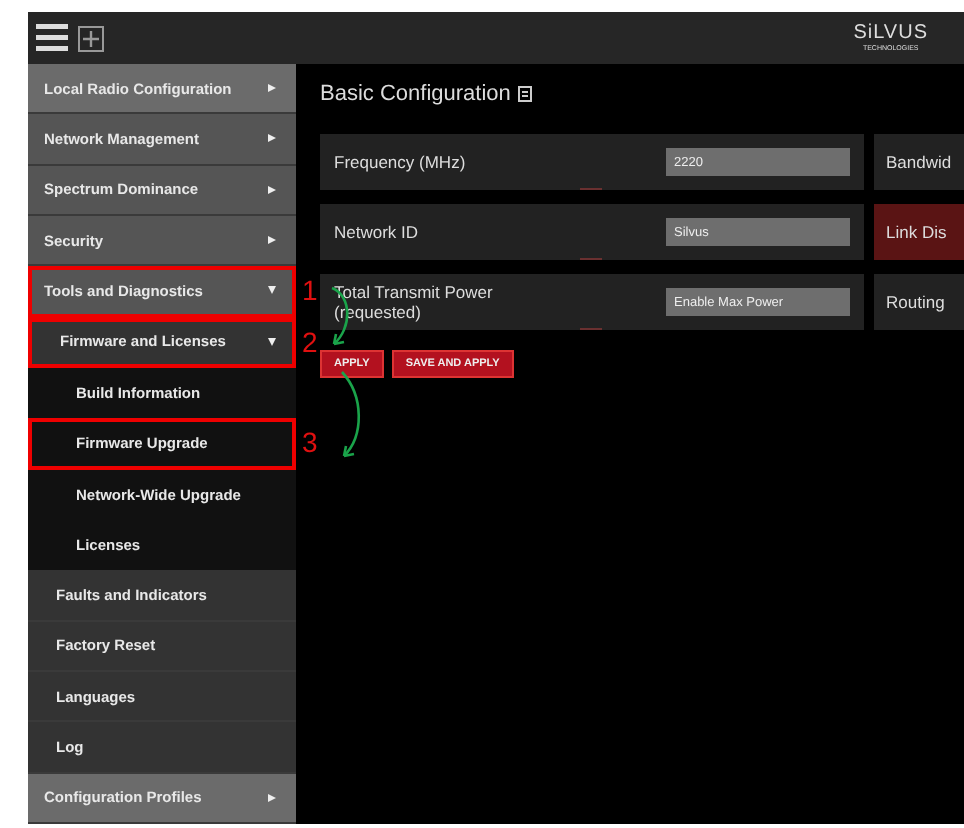  What do you see at coordinates (919, 162) in the screenshot?
I see `field-label: Bandwid` at bounding box center [919, 162].